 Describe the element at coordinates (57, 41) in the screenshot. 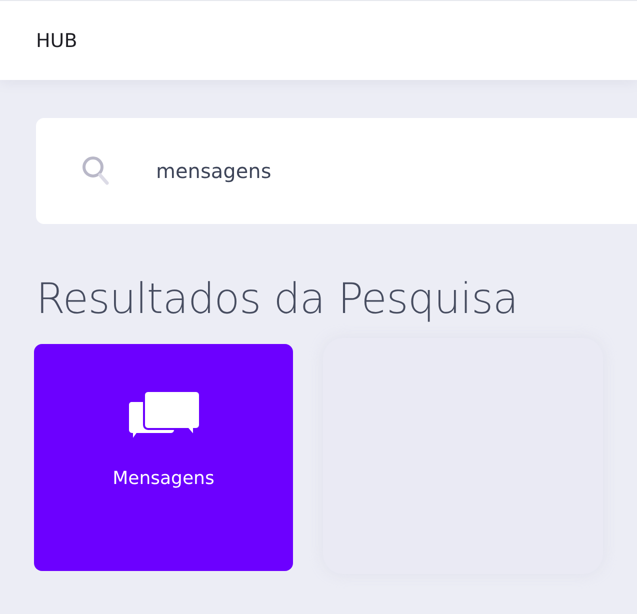

I see `app-title: HUB` at that location.